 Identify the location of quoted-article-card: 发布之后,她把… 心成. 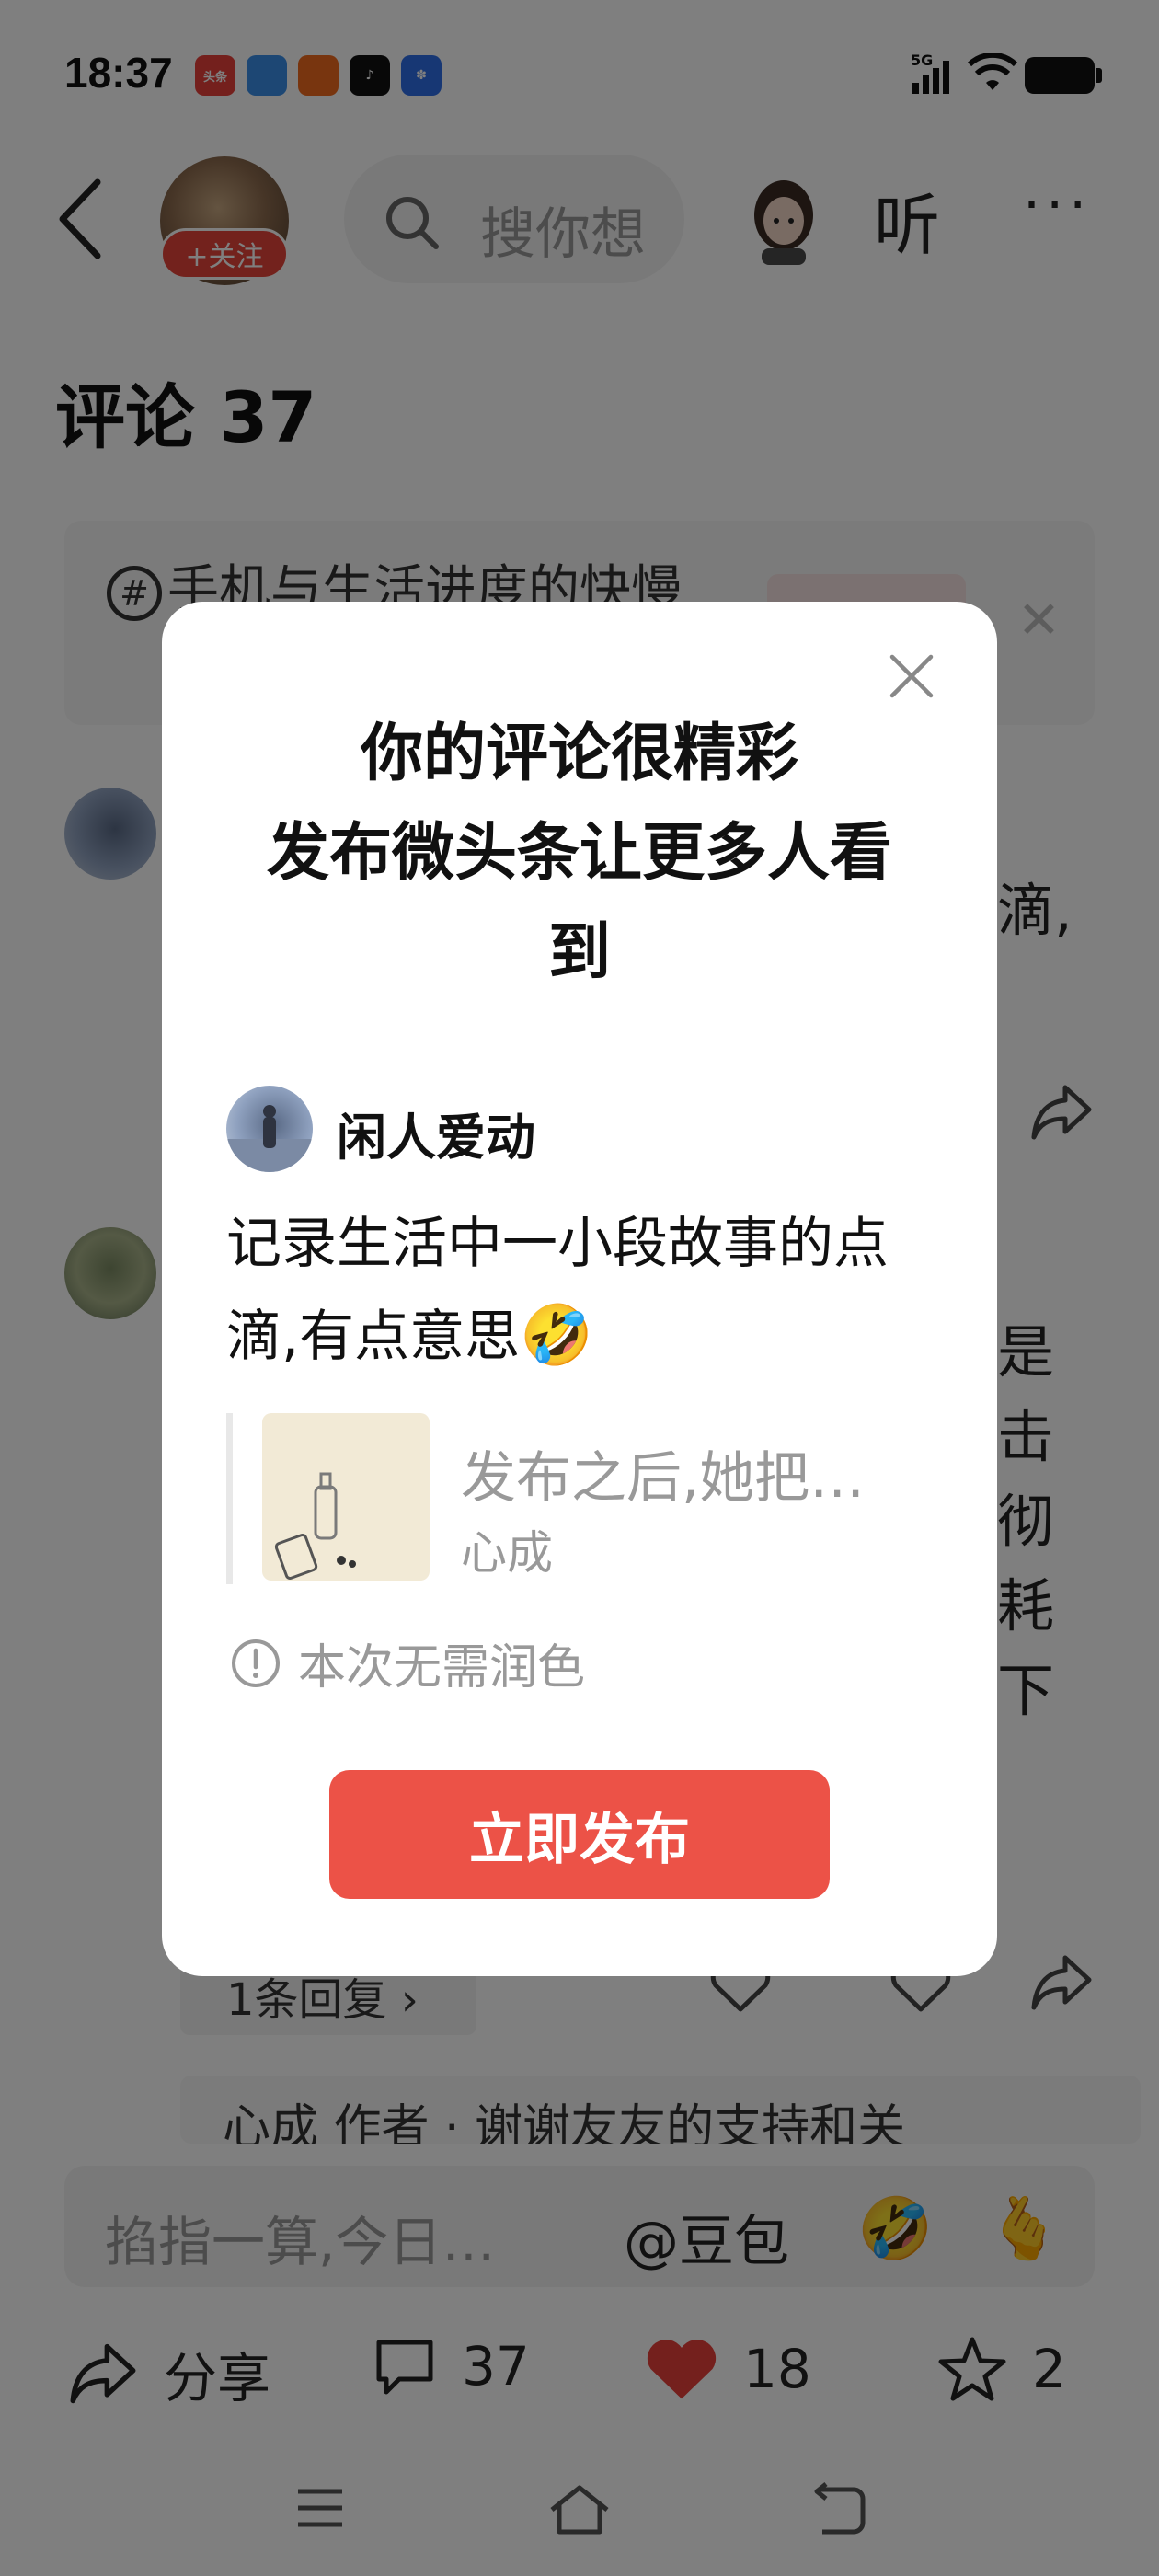
(580, 1498).